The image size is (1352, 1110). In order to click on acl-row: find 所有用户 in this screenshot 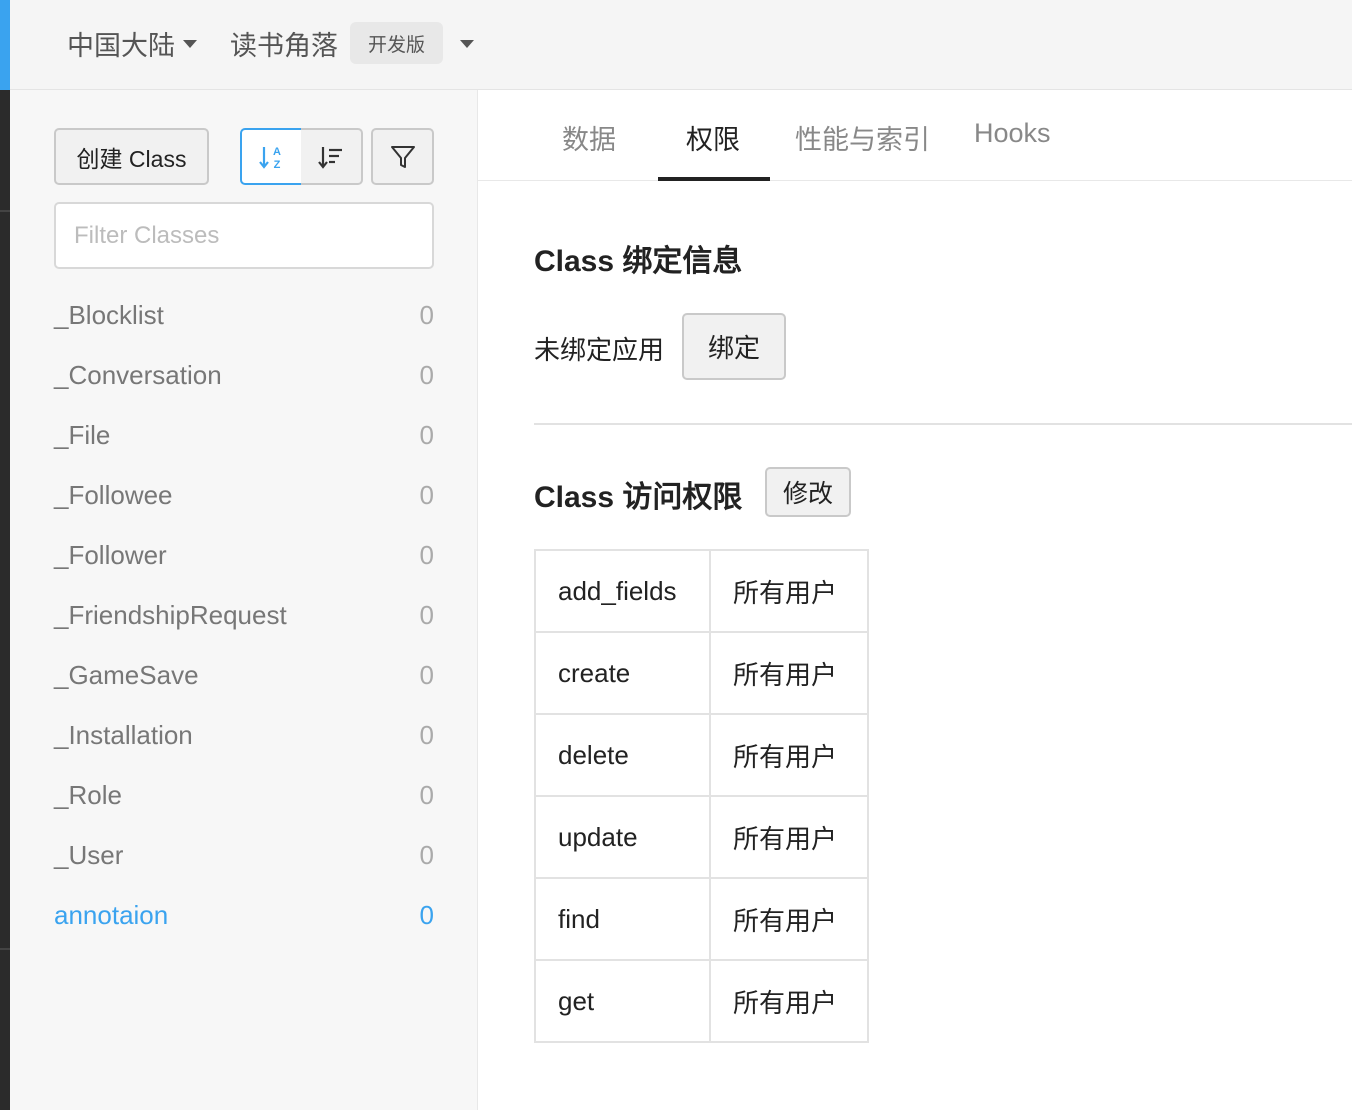, I will do `click(701, 919)`.